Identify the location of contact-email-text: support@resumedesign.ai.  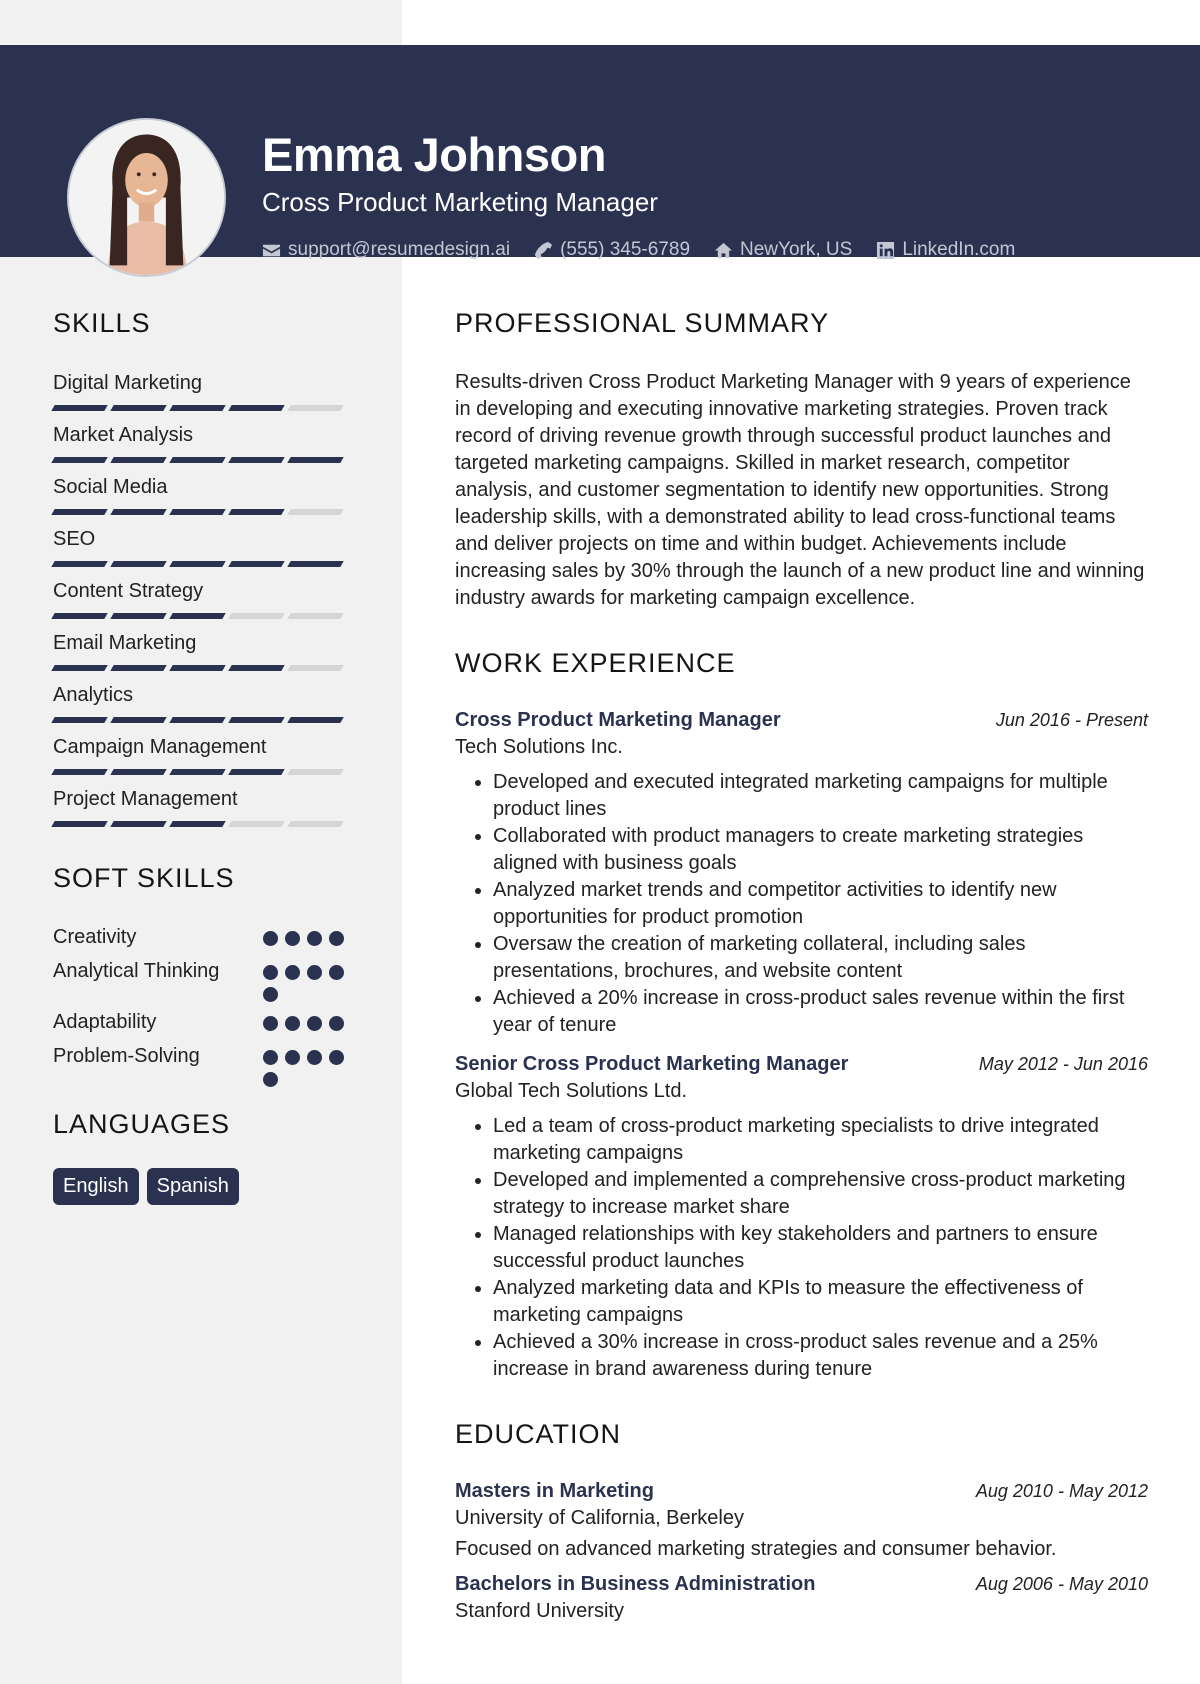
(399, 249).